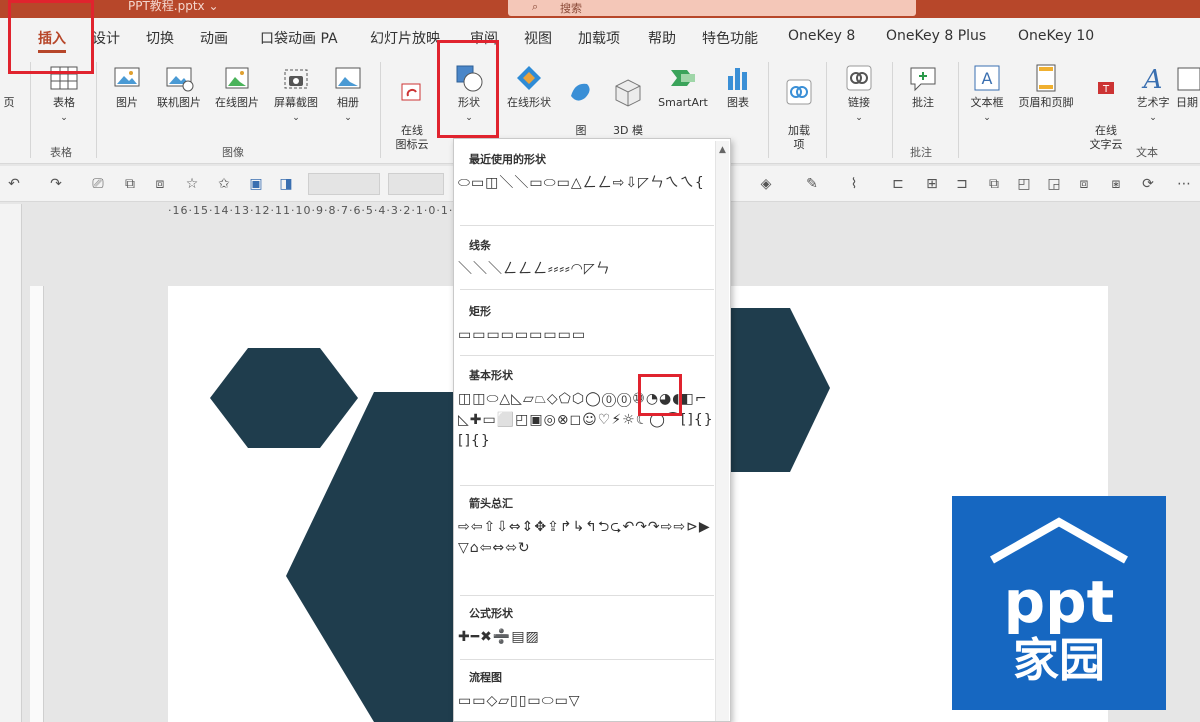 This screenshot has width=1200, height=722. I want to click on online-picture2-label: 在线图片, so click(237, 102).